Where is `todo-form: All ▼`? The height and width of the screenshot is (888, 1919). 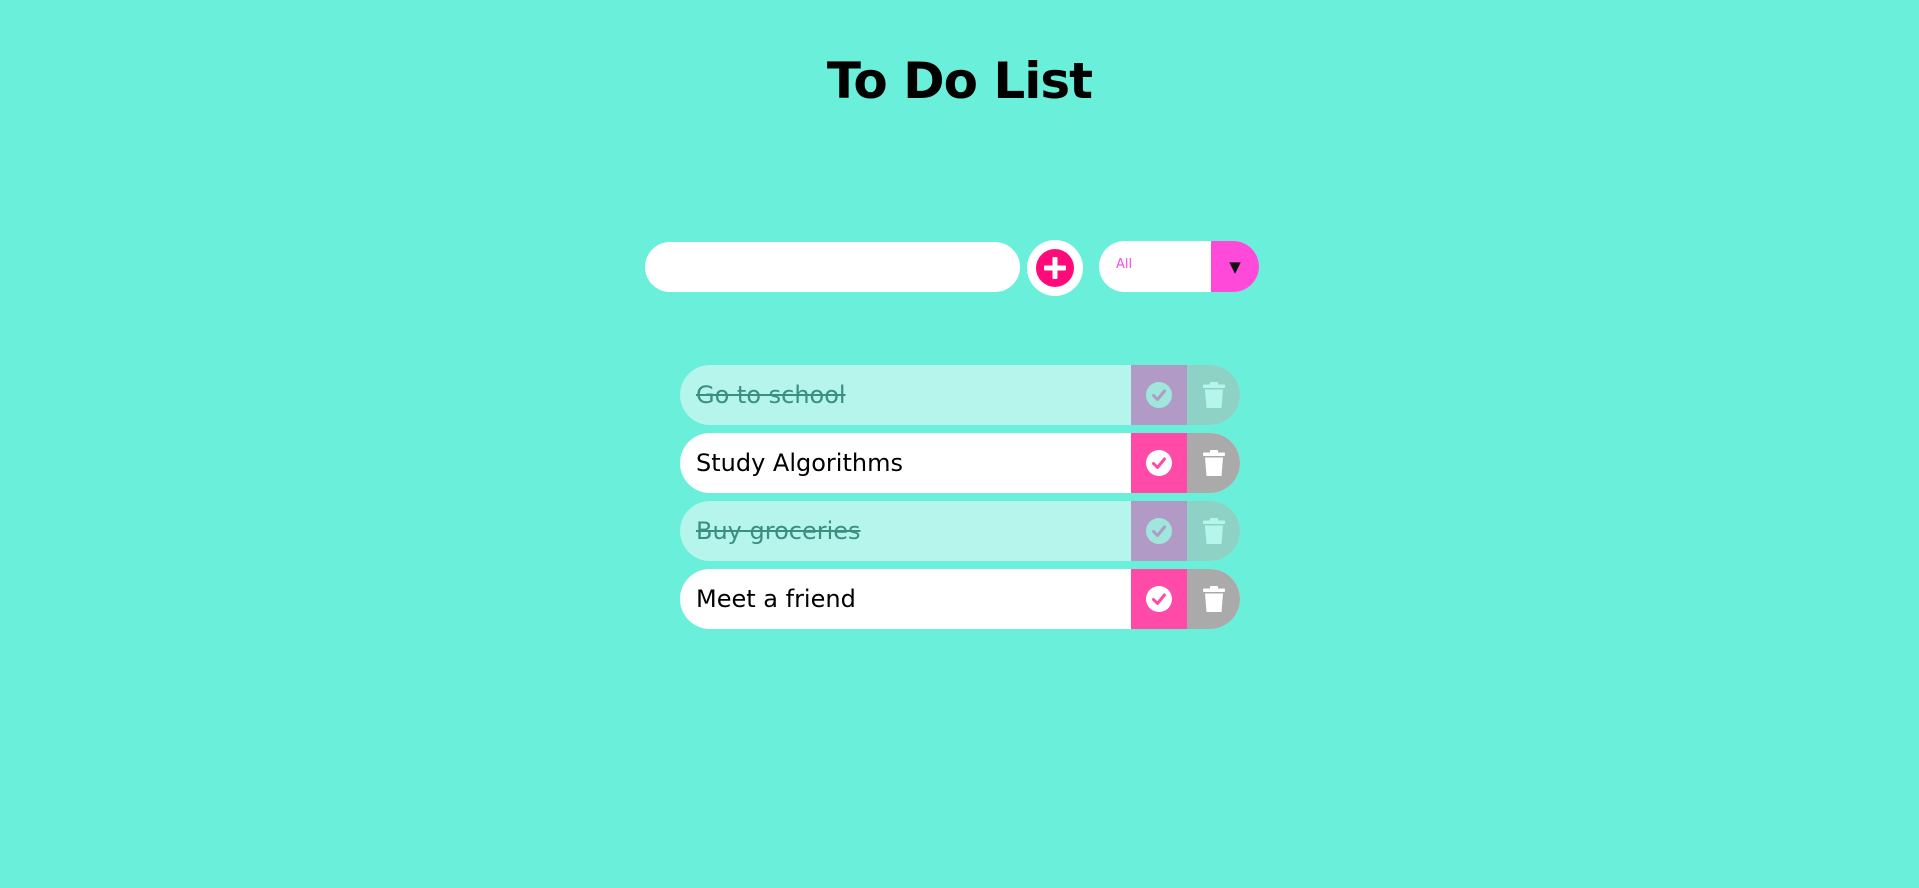
todo-form: All ▼ is located at coordinates (952, 268).